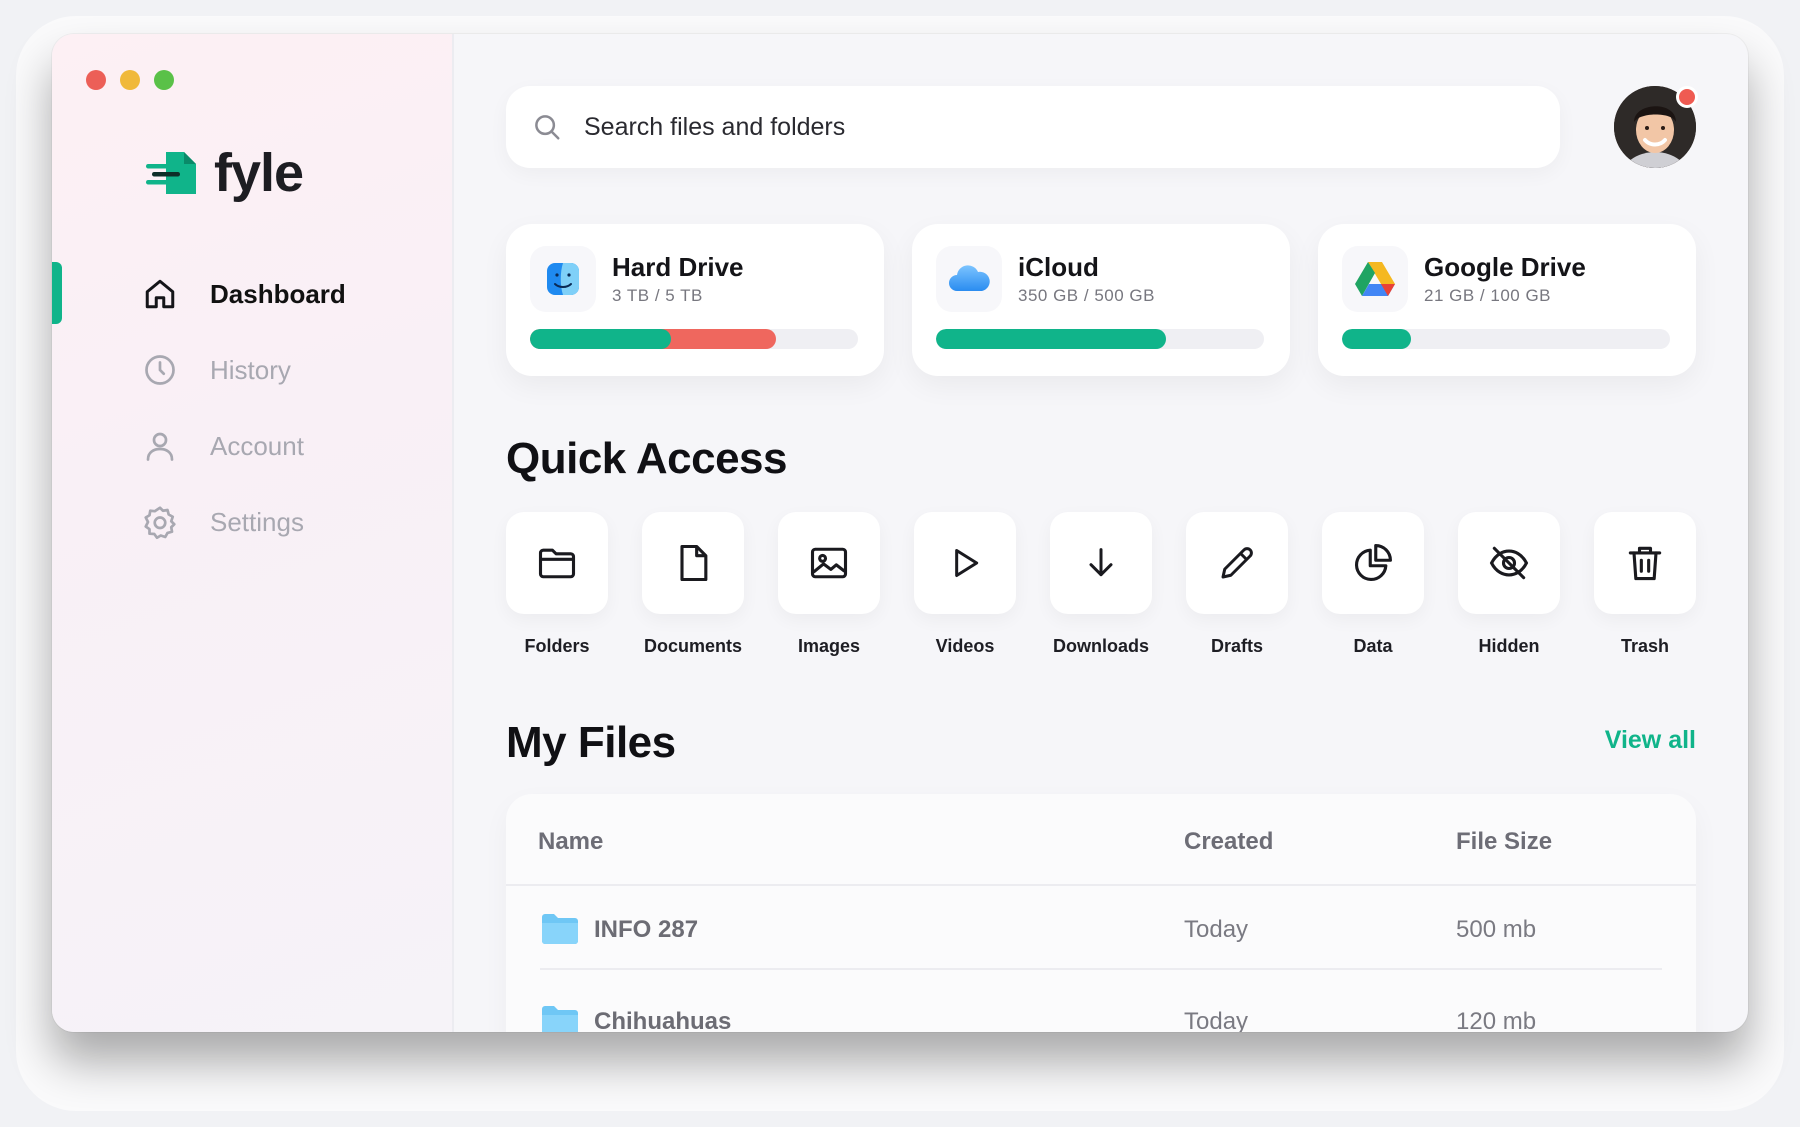 Image resolution: width=1800 pixels, height=1127 pixels. Describe the element at coordinates (1236, 646) in the screenshot. I see `quick-access-label: Drafts` at that location.